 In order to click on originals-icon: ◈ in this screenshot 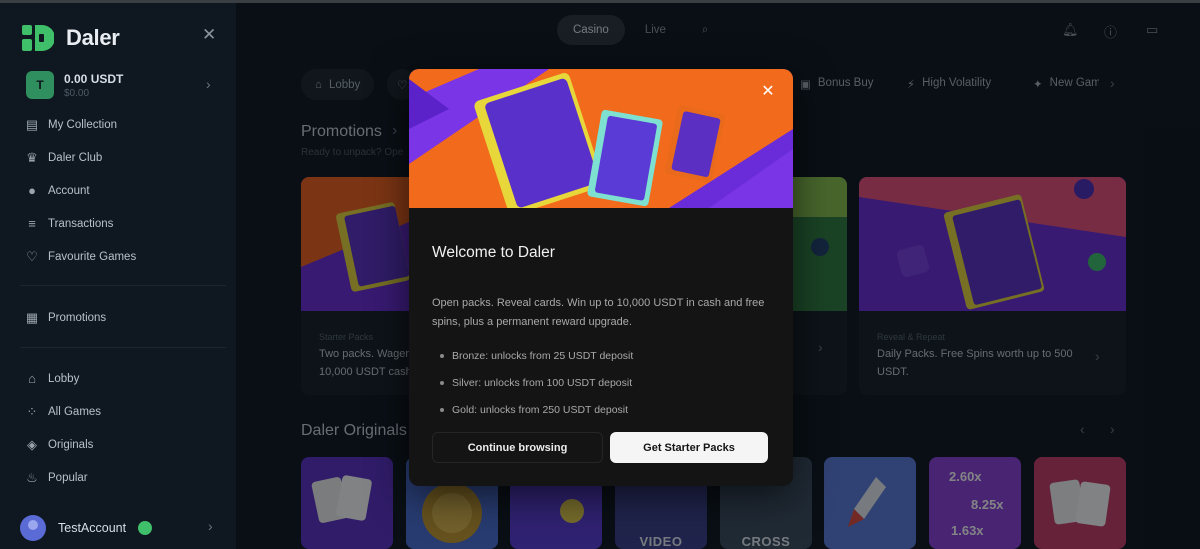, I will do `click(32, 444)`.